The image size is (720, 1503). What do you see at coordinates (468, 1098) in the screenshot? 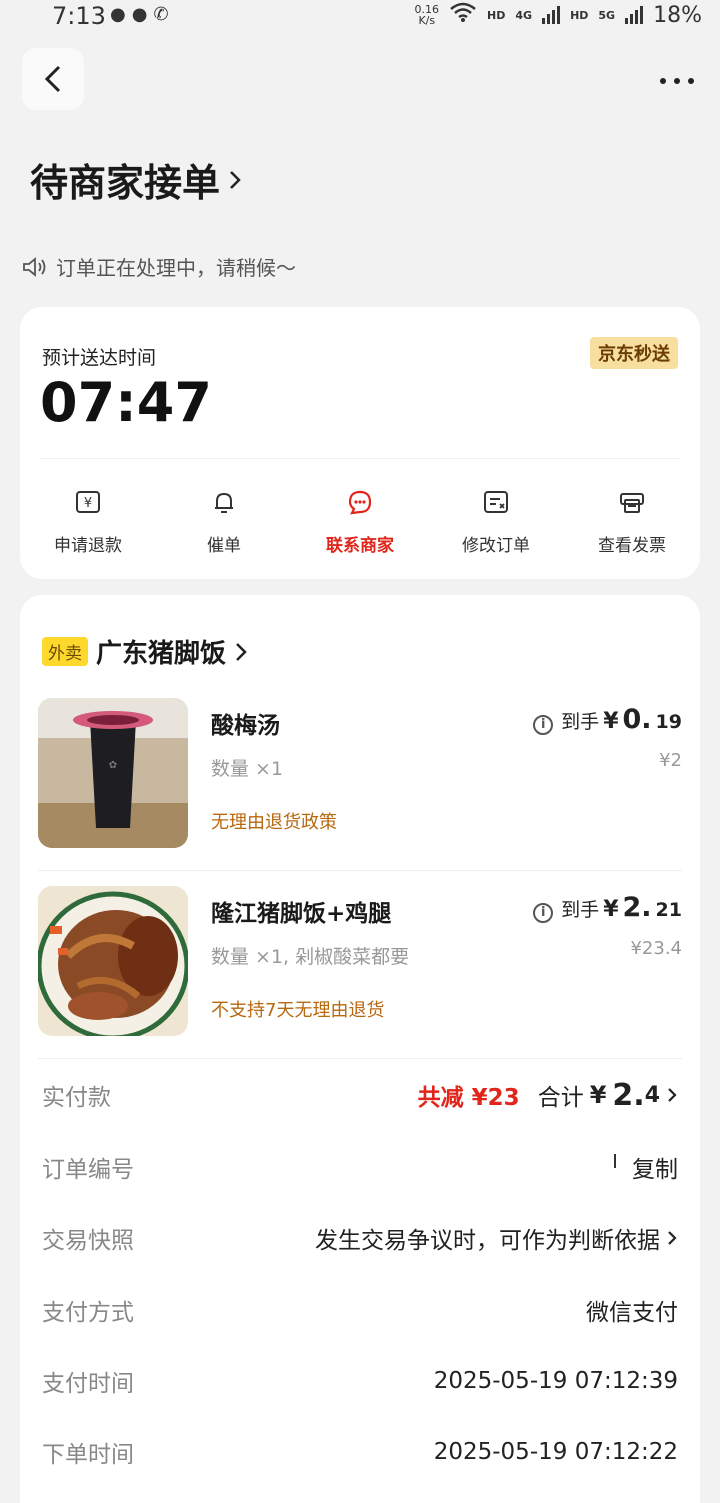
I see `discount-total: 共减 ¥23` at bounding box center [468, 1098].